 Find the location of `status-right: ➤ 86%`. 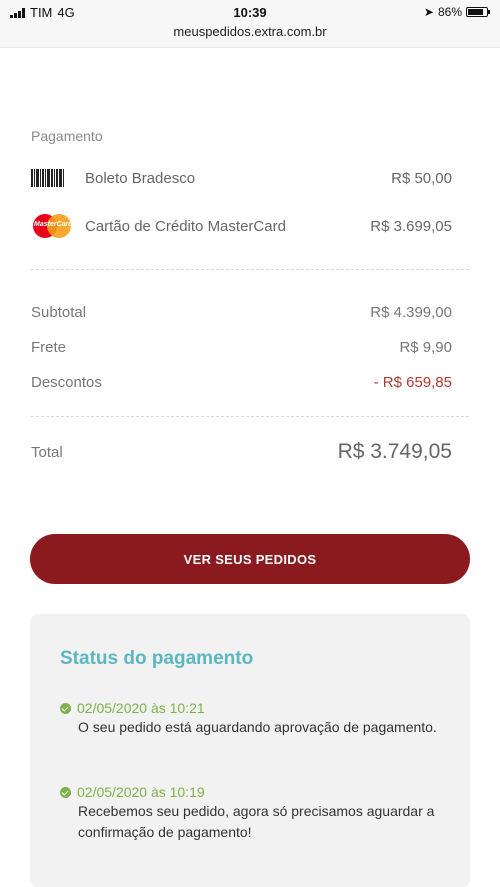

status-right: ➤ 86% is located at coordinates (456, 12).